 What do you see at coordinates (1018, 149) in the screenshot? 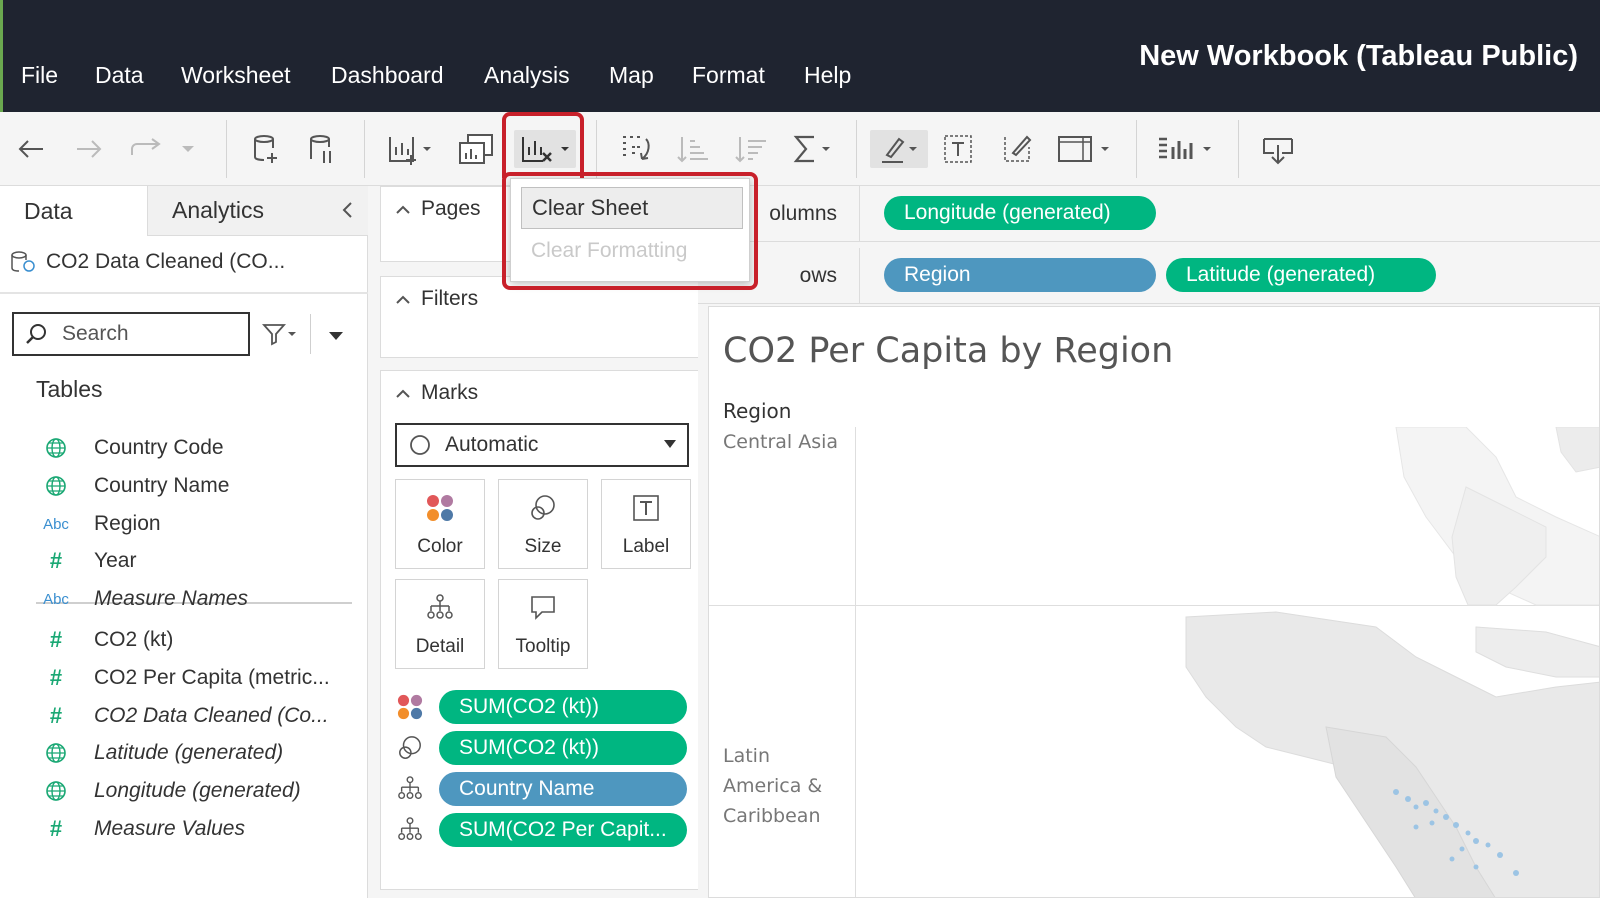
I see `format-workbook-button` at bounding box center [1018, 149].